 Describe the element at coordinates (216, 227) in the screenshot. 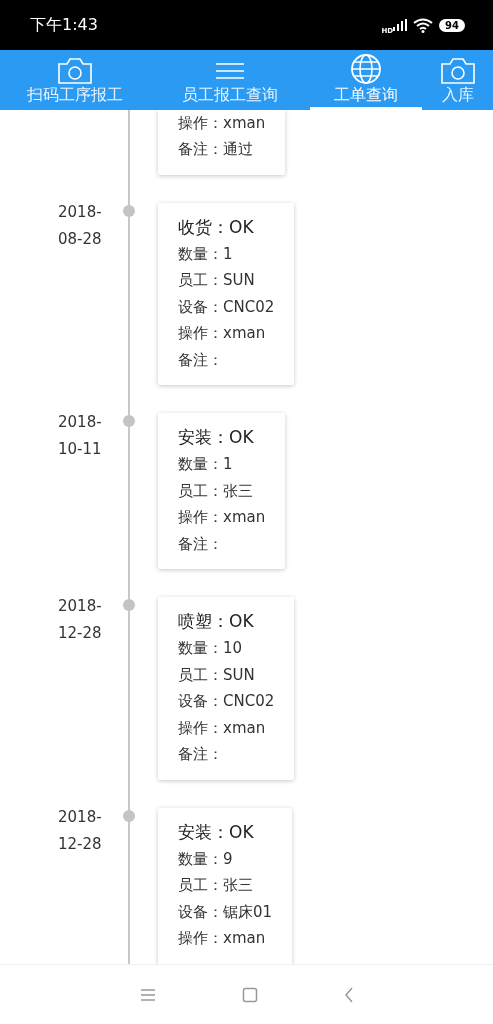

I see `record-title: 收货：OK` at that location.